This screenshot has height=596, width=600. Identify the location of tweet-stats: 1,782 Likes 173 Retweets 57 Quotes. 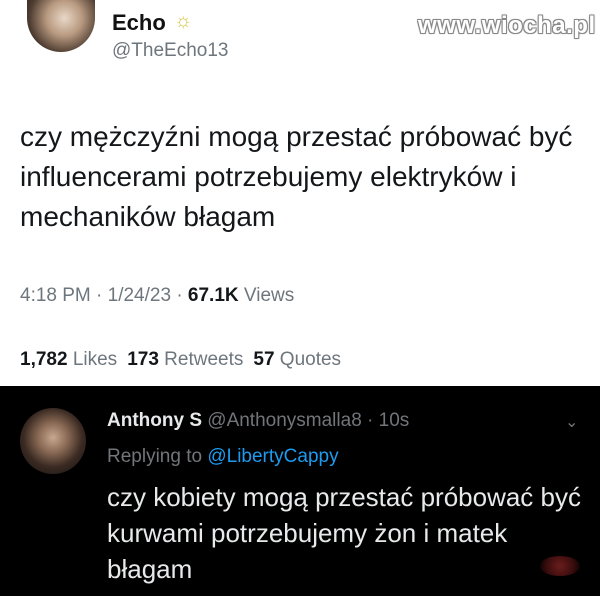
(180, 360).